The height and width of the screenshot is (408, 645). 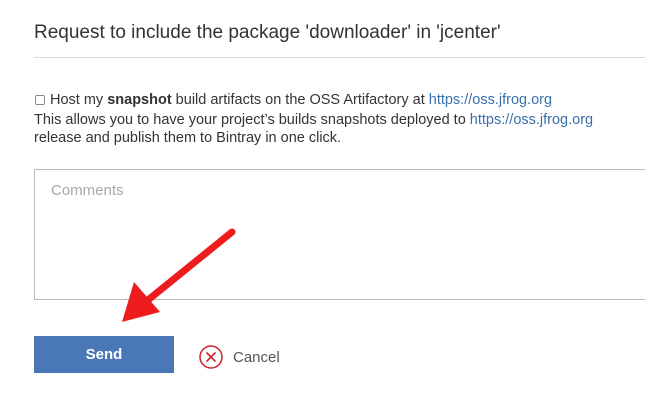 What do you see at coordinates (211, 357) in the screenshot?
I see `circle-x-icon` at bounding box center [211, 357].